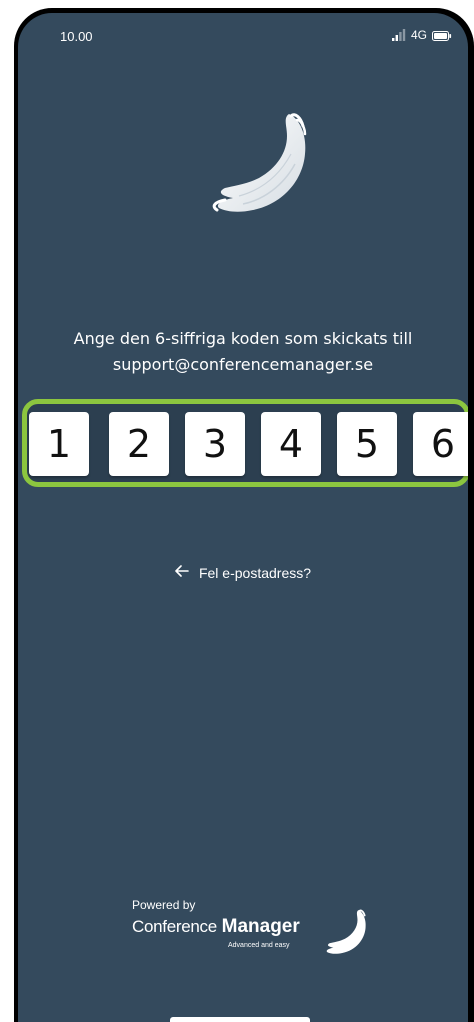 The width and height of the screenshot is (474, 1022). Describe the element at coordinates (291, 444) in the screenshot. I see `code-digit-4: 4` at that location.